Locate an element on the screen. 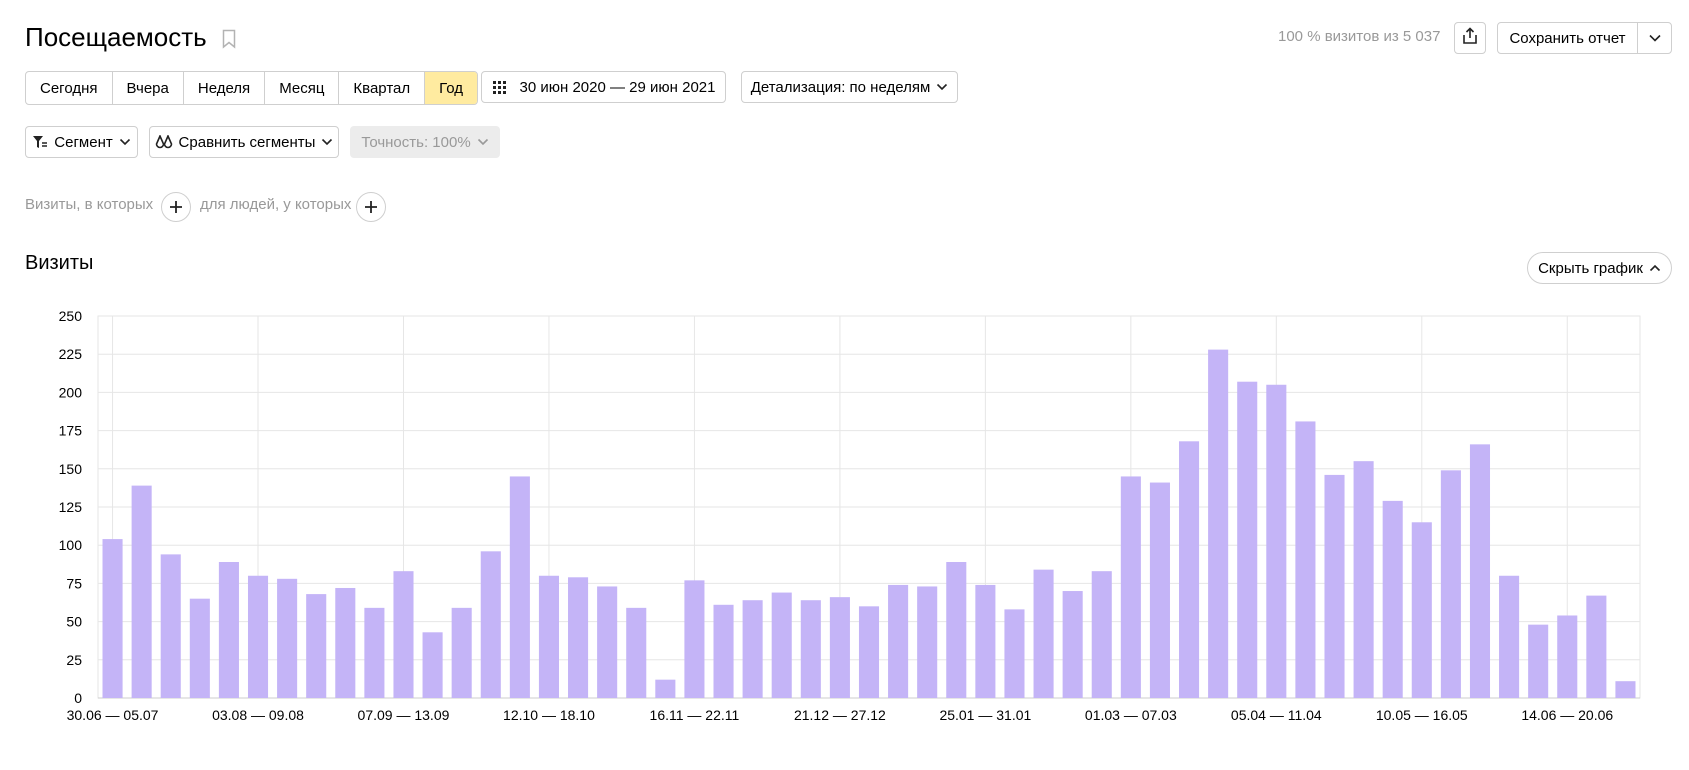 The image size is (1689, 770). date-range-label: 30 июн 2020 — 29 июн 2021 is located at coordinates (617, 87).